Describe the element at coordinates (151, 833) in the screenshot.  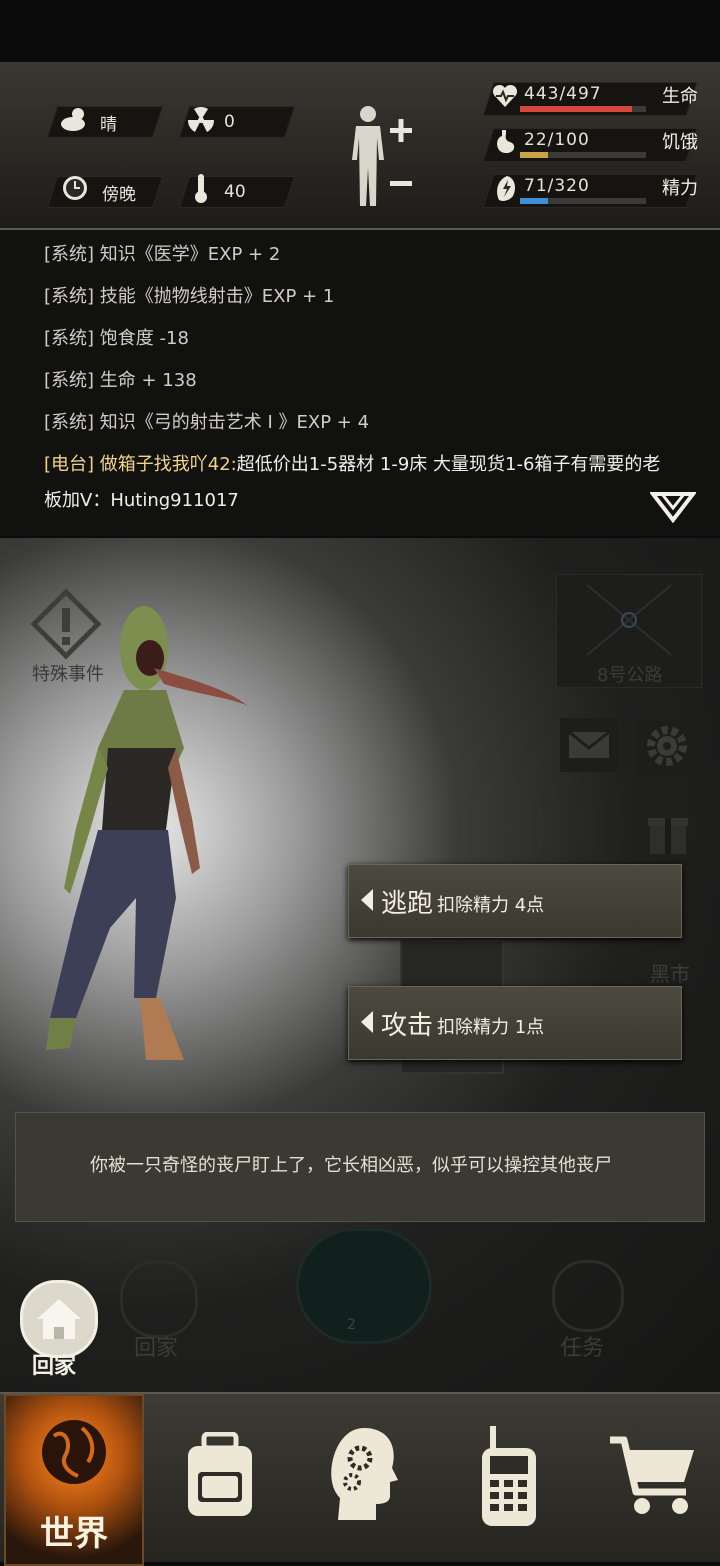
I see `zombie-enemy` at that location.